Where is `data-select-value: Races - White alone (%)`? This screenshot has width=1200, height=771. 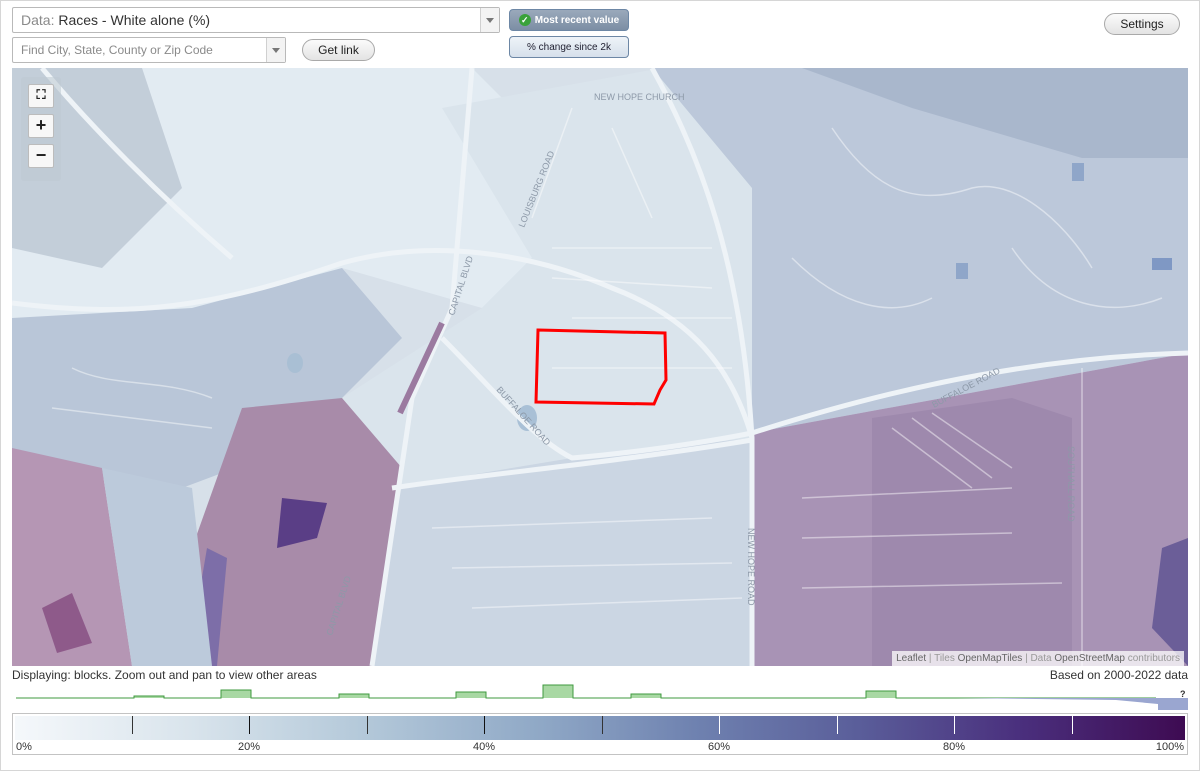
data-select-value: Races - White alone (%) is located at coordinates (134, 20).